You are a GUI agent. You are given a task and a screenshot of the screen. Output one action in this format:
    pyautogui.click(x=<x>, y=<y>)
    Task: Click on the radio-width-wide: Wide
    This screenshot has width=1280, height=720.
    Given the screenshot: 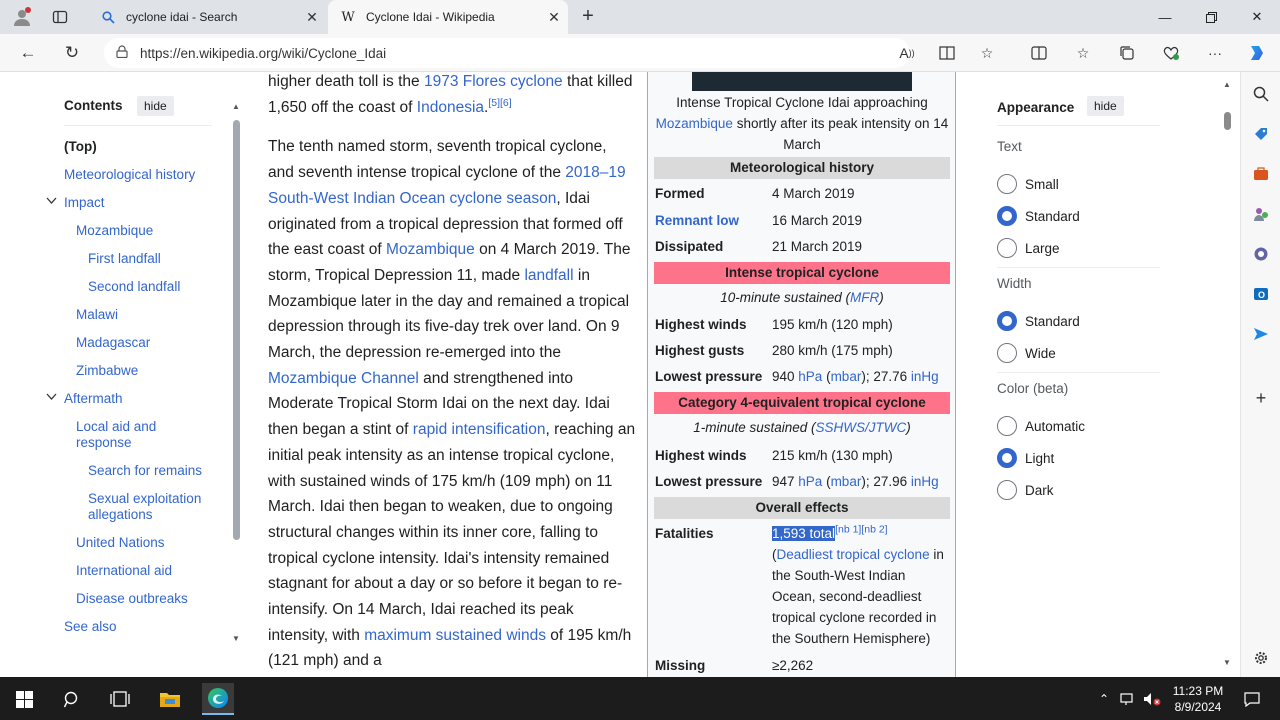 What is the action you would take?
    pyautogui.click(x=1026, y=353)
    